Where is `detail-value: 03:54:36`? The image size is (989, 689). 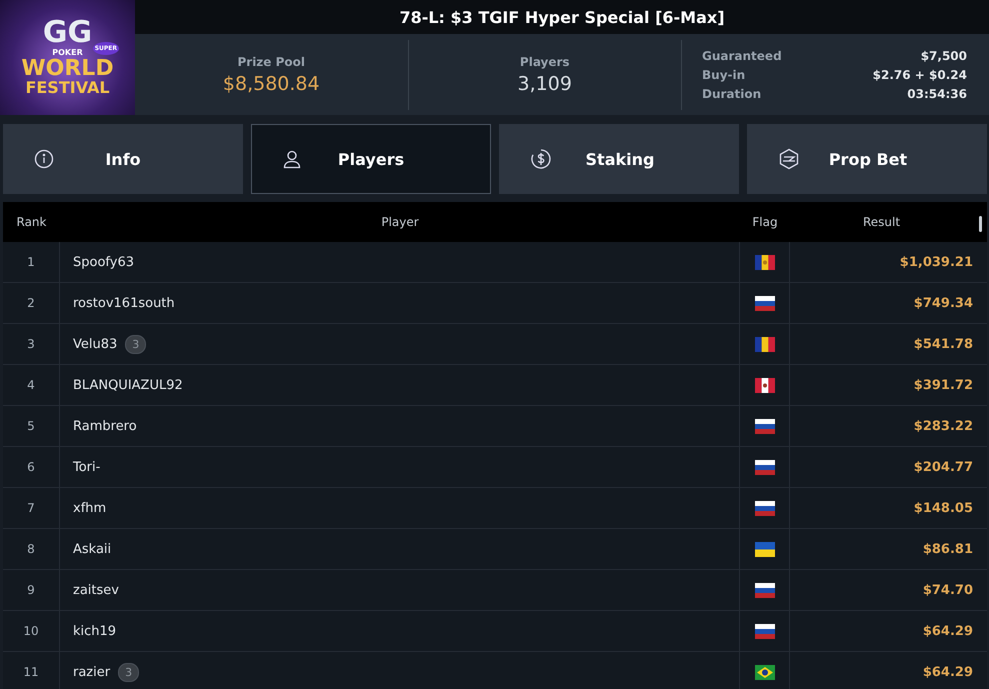 detail-value: 03:54:36 is located at coordinates (936, 93).